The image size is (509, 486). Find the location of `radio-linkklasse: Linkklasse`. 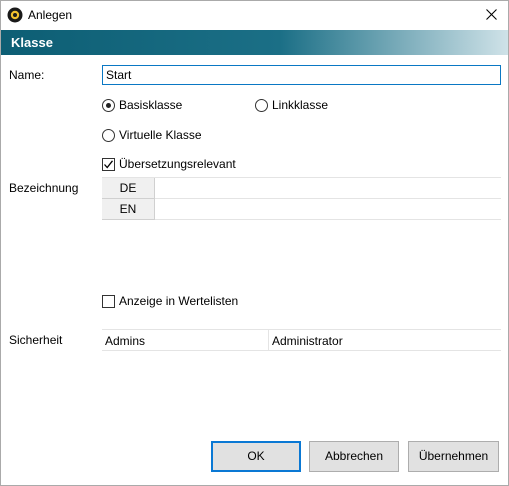

radio-linkklasse: Linkklasse is located at coordinates (291, 105).